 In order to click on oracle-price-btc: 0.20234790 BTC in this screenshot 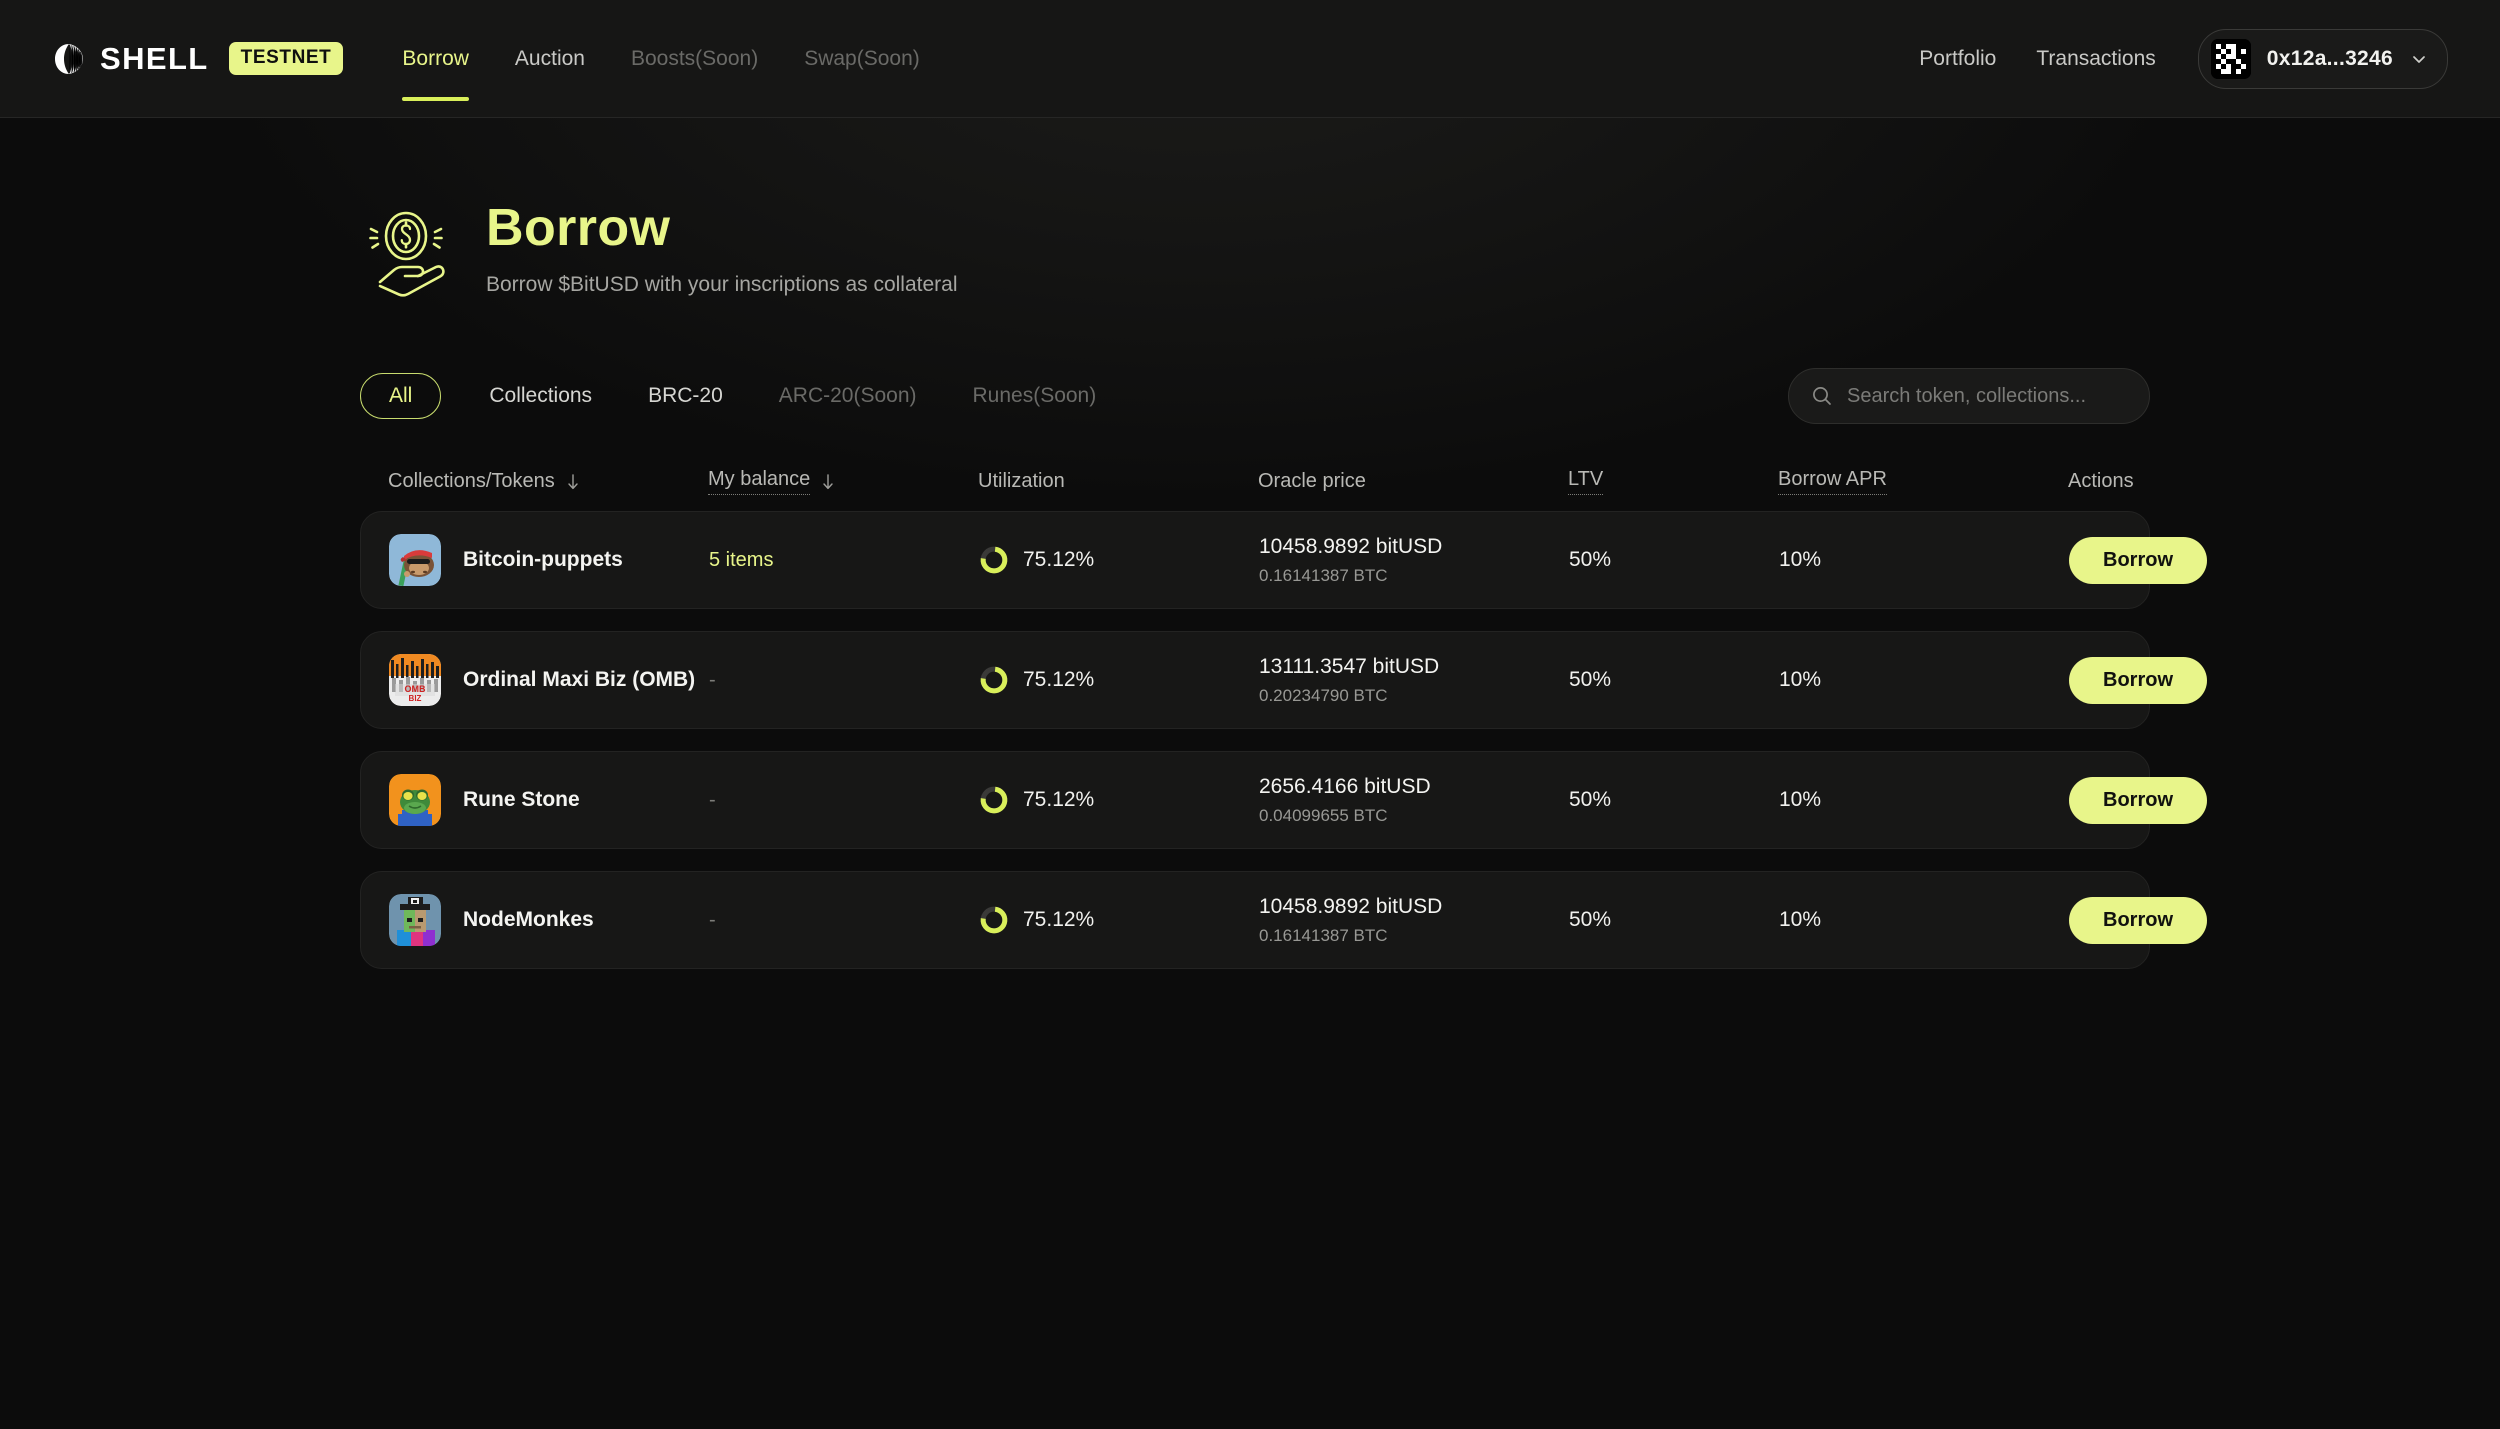, I will do `click(1323, 695)`.